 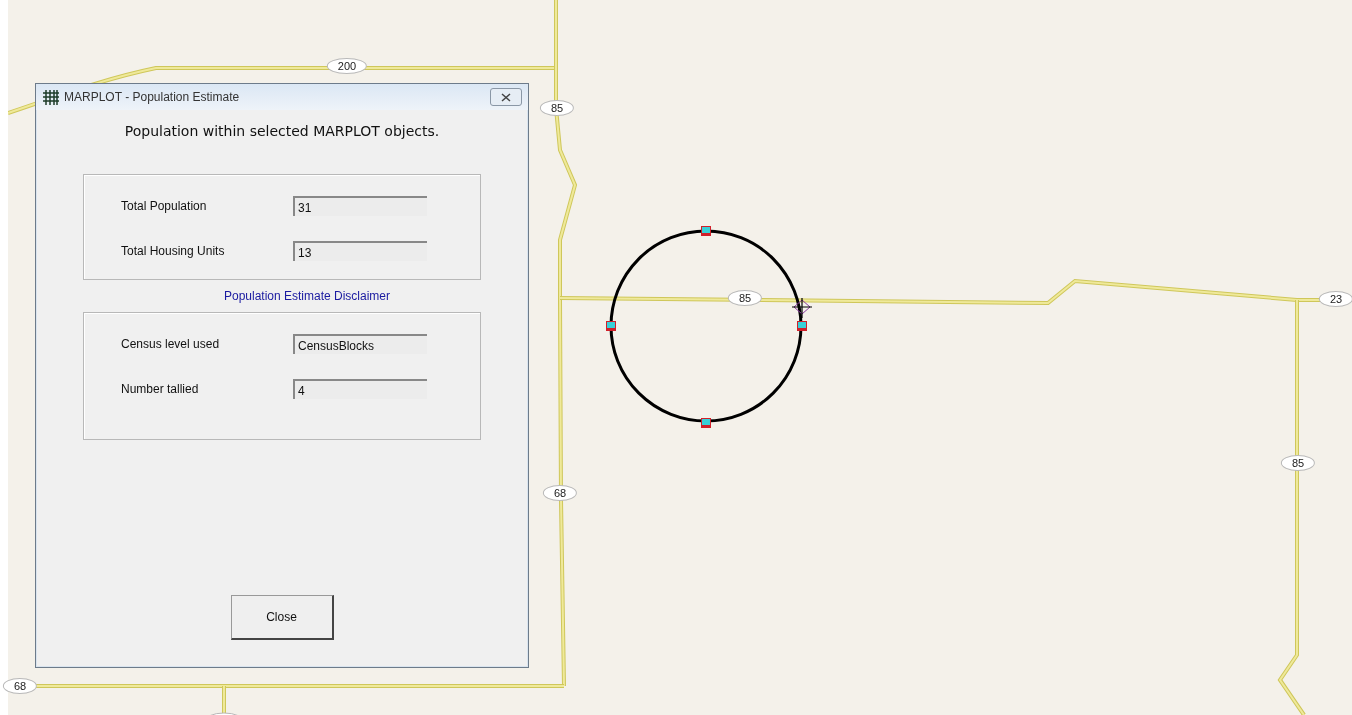 I want to click on value-field: CensusBlocks, so click(x=360, y=344).